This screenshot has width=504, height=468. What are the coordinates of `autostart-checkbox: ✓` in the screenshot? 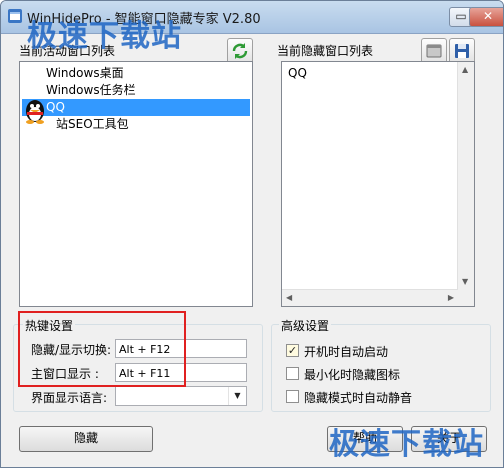 It's located at (292, 350).